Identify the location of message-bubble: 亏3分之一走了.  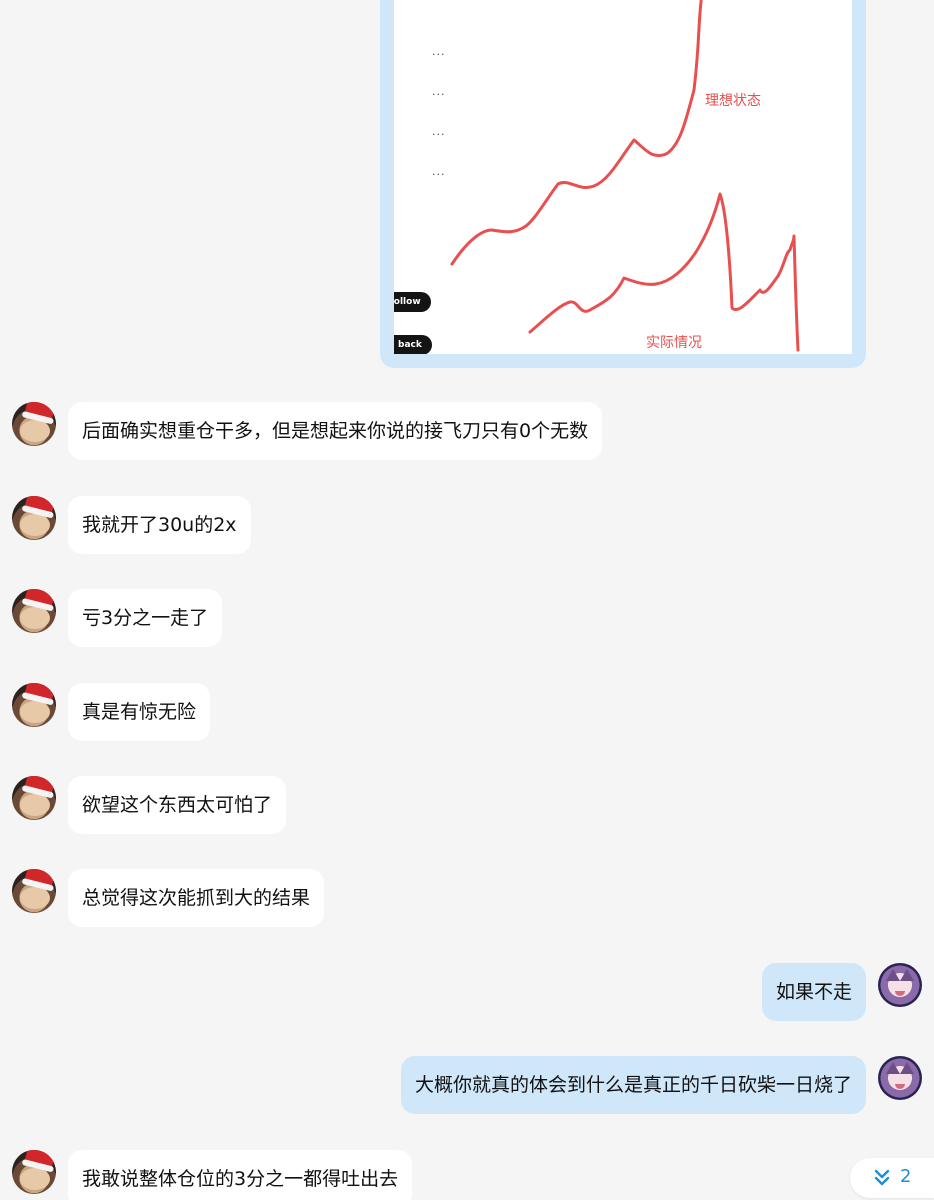
(145, 618).